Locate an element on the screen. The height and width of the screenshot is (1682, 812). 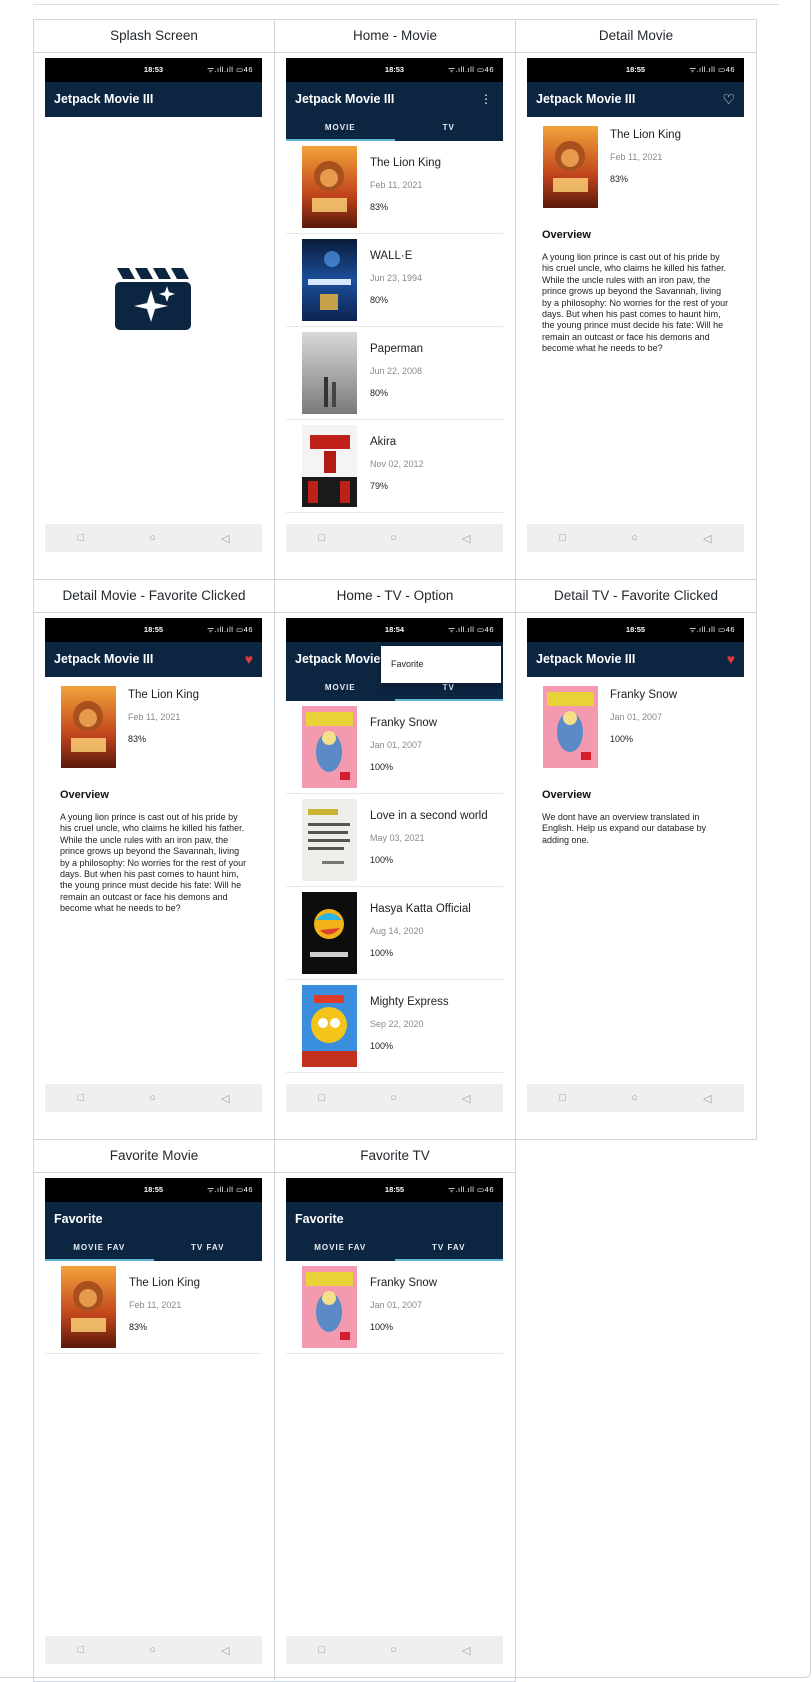
more-vert-icon: ⋮ is located at coordinates (486, 99).